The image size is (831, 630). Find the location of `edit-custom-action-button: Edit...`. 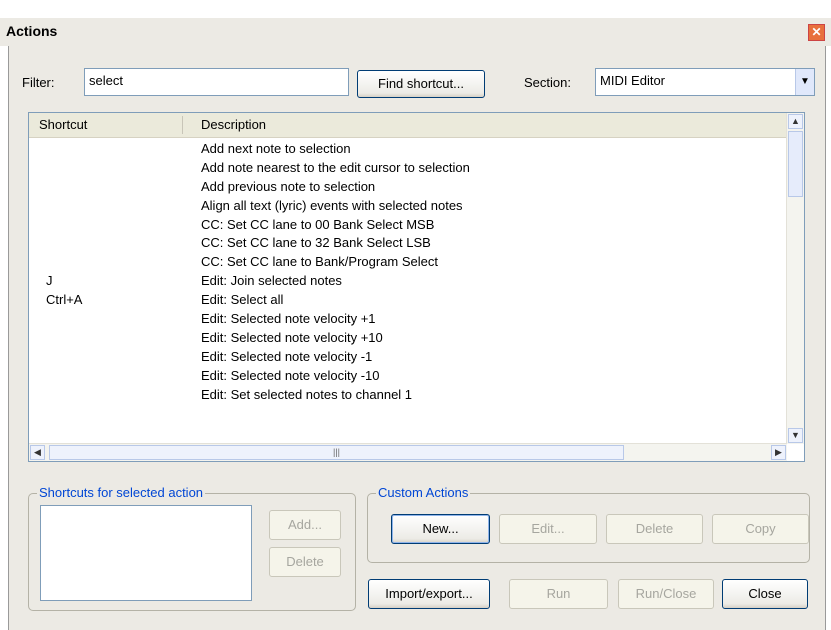

edit-custom-action-button: Edit... is located at coordinates (548, 529).